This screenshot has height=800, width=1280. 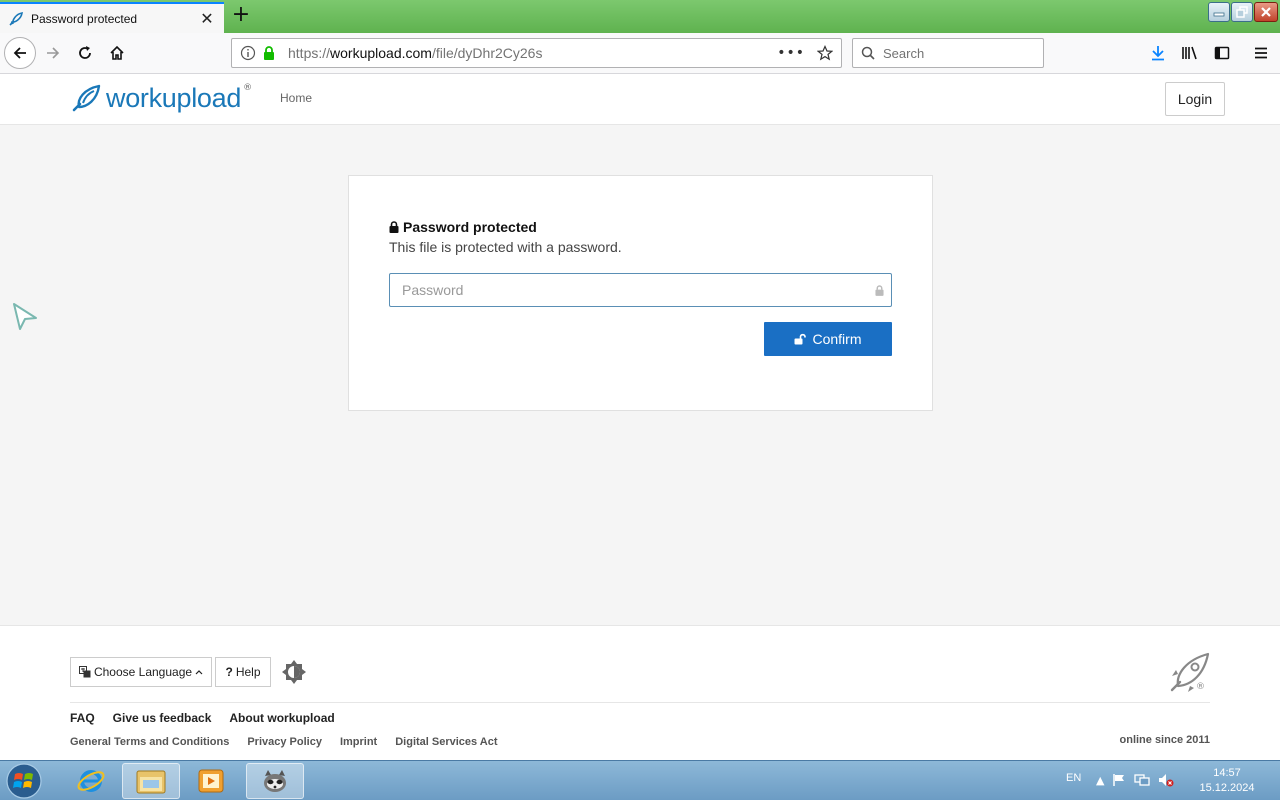 I want to click on mouse-pointer-icon, so click(x=25, y=319).